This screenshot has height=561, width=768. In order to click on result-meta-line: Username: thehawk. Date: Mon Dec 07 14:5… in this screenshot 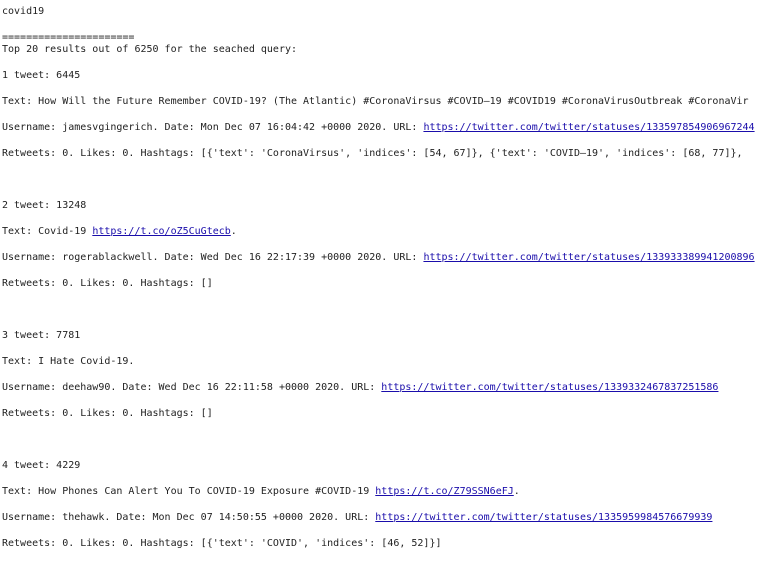, I will do `click(357, 518)`.